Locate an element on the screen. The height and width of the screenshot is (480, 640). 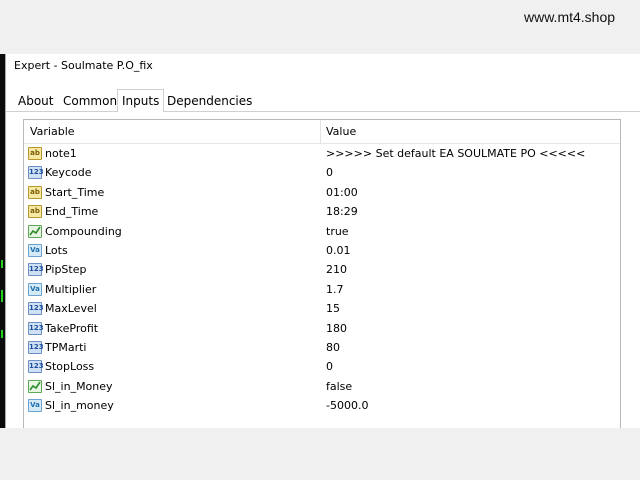
table-row: ab Start_Time 01:00 is located at coordinates (322, 192).